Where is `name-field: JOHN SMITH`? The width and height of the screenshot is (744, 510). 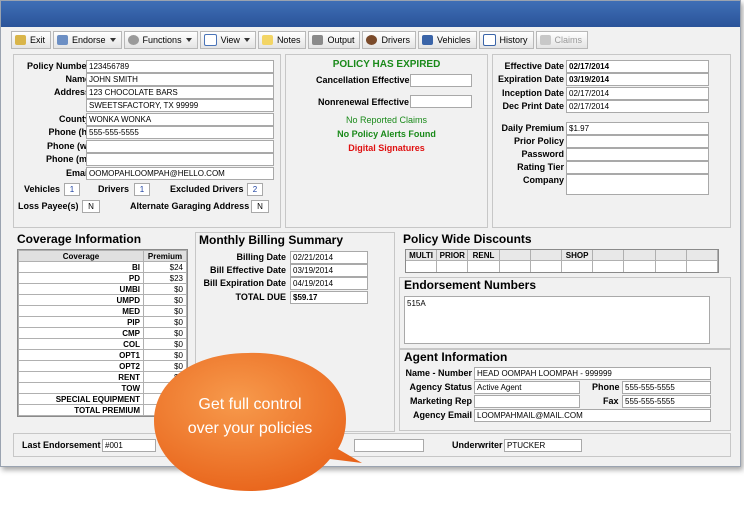 name-field: JOHN SMITH is located at coordinates (180, 79).